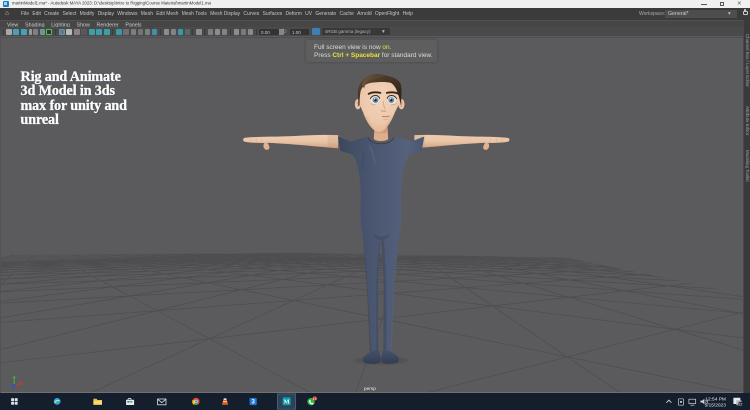  Describe the element at coordinates (740, 404) in the screenshot. I see `svg-text: 12` at that location.